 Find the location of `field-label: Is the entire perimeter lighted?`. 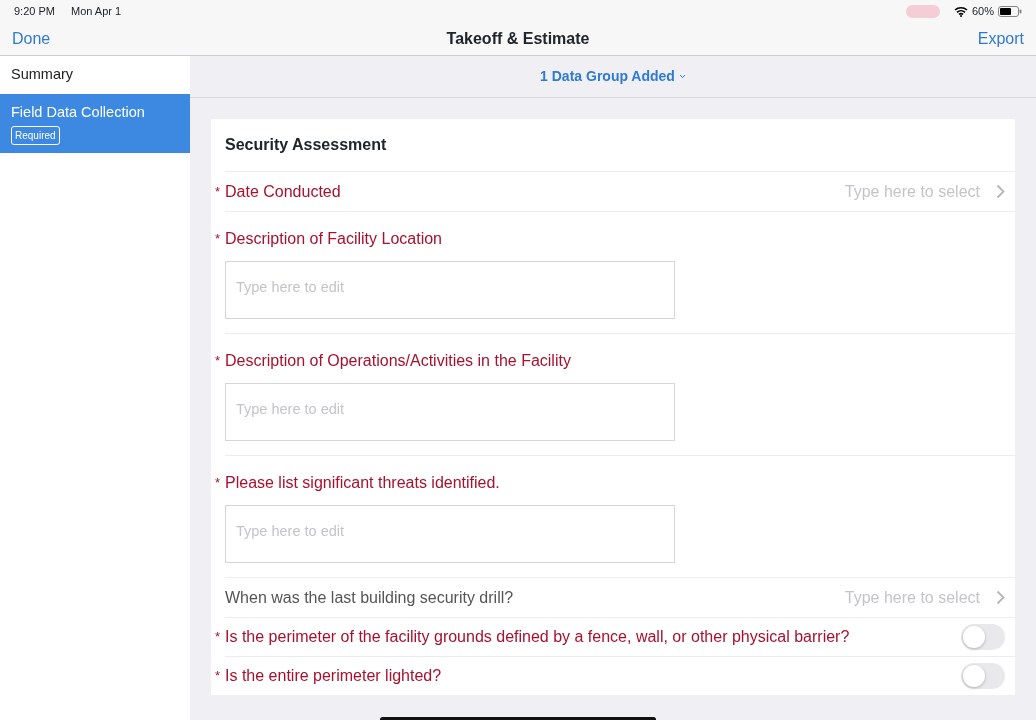

field-label: Is the entire perimeter lighted? is located at coordinates (333, 676).